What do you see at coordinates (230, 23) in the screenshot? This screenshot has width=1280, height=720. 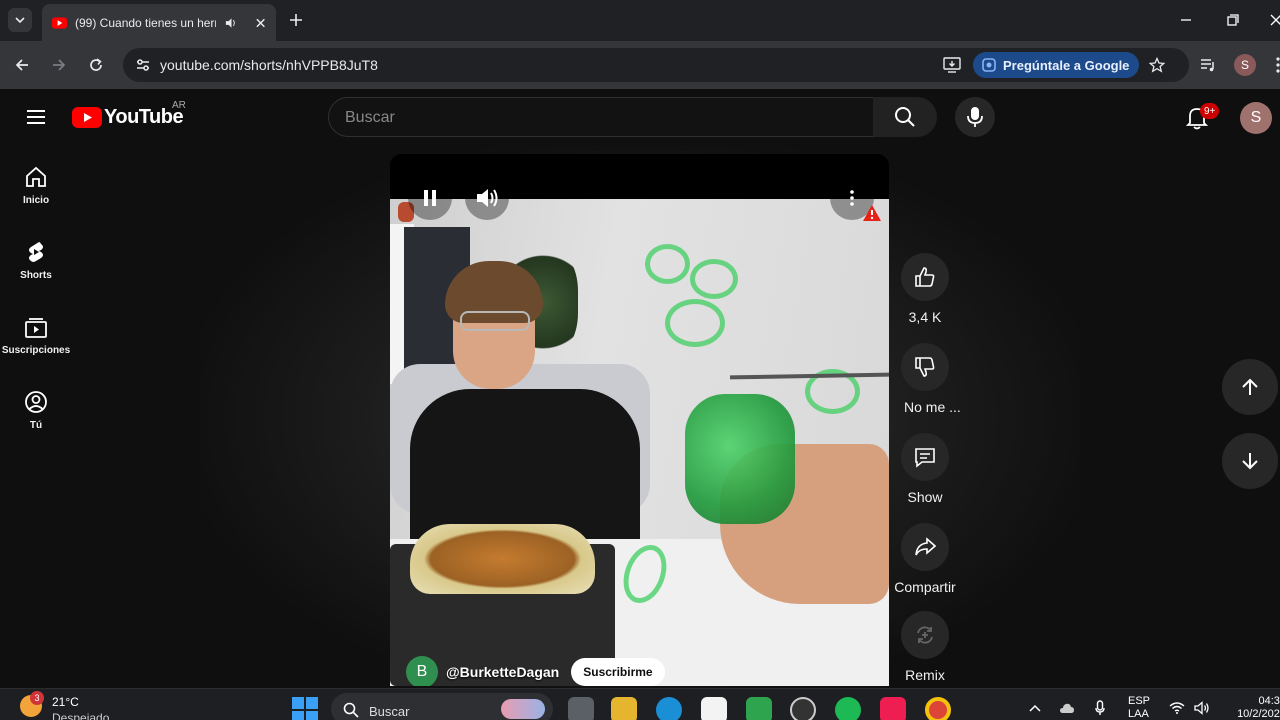 I see `audio-playing-icon` at bounding box center [230, 23].